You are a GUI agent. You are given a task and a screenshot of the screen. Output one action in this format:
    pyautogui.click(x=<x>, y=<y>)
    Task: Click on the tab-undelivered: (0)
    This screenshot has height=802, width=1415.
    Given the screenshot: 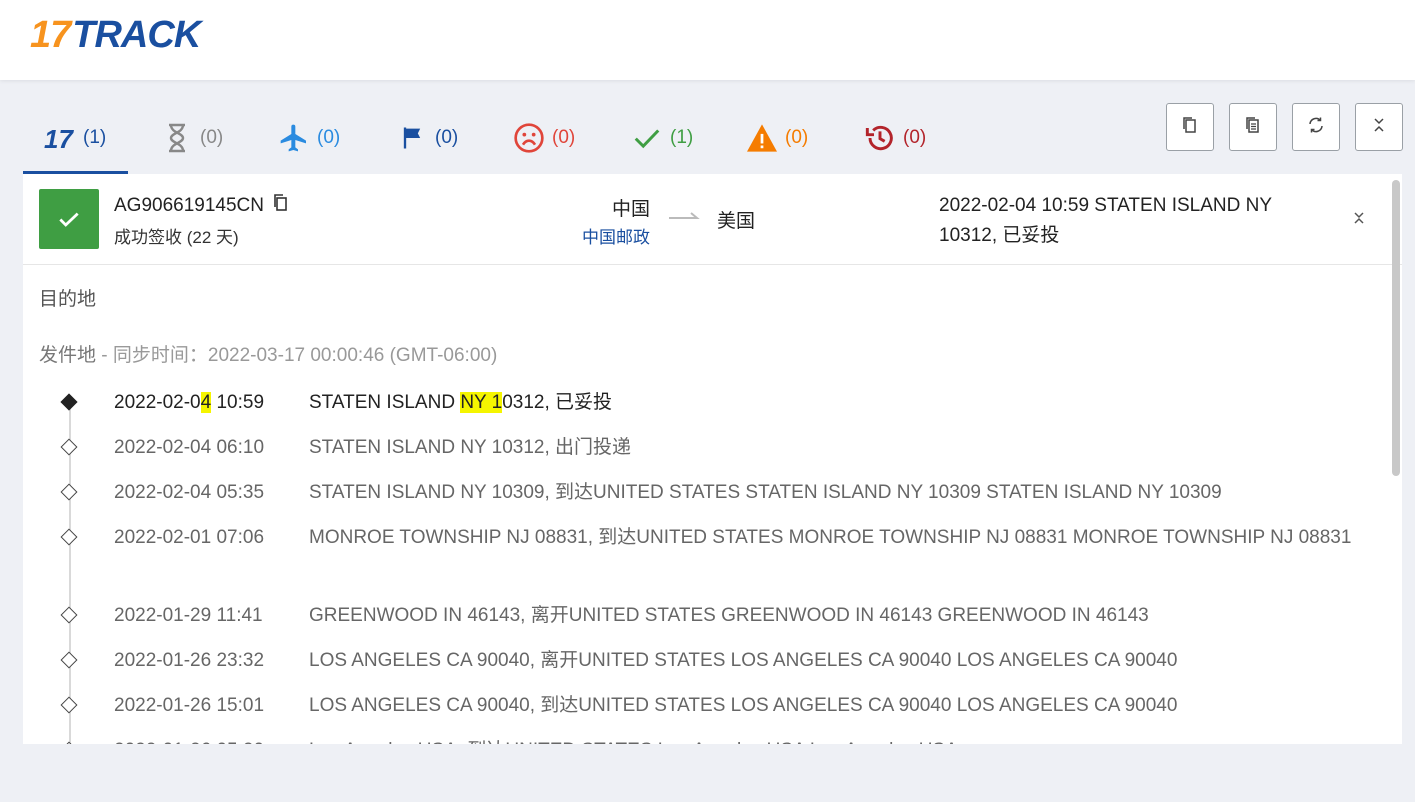 What is the action you would take?
    pyautogui.click(x=543, y=138)
    